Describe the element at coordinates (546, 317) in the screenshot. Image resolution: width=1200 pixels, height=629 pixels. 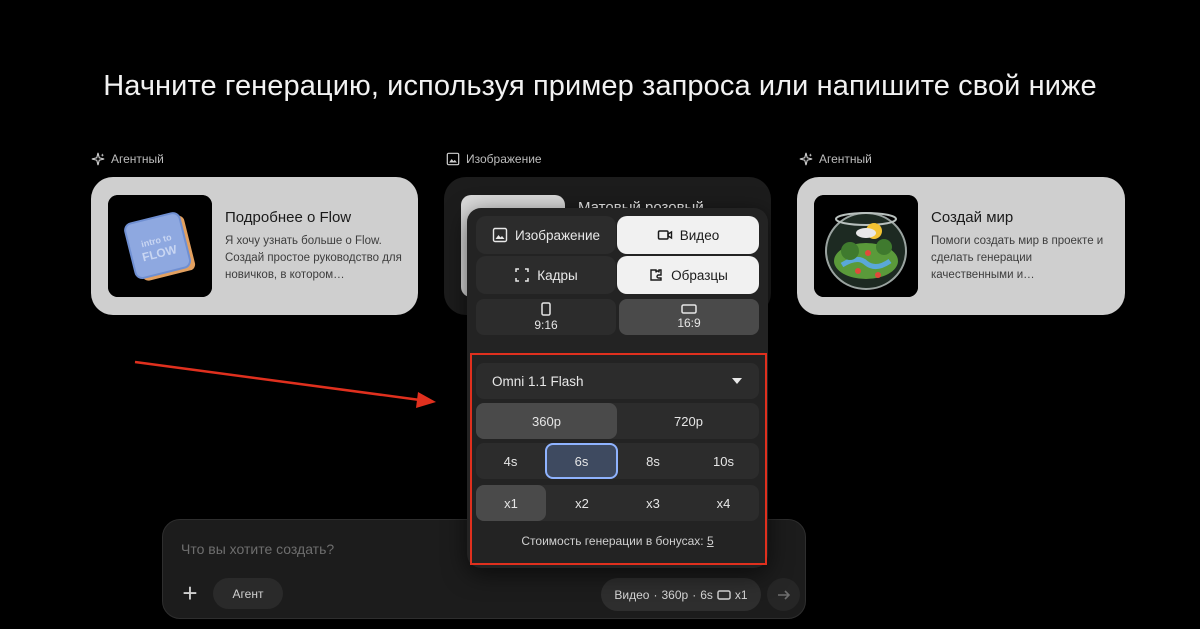
I see `aspect-ratio-portrait: 9:16` at that location.